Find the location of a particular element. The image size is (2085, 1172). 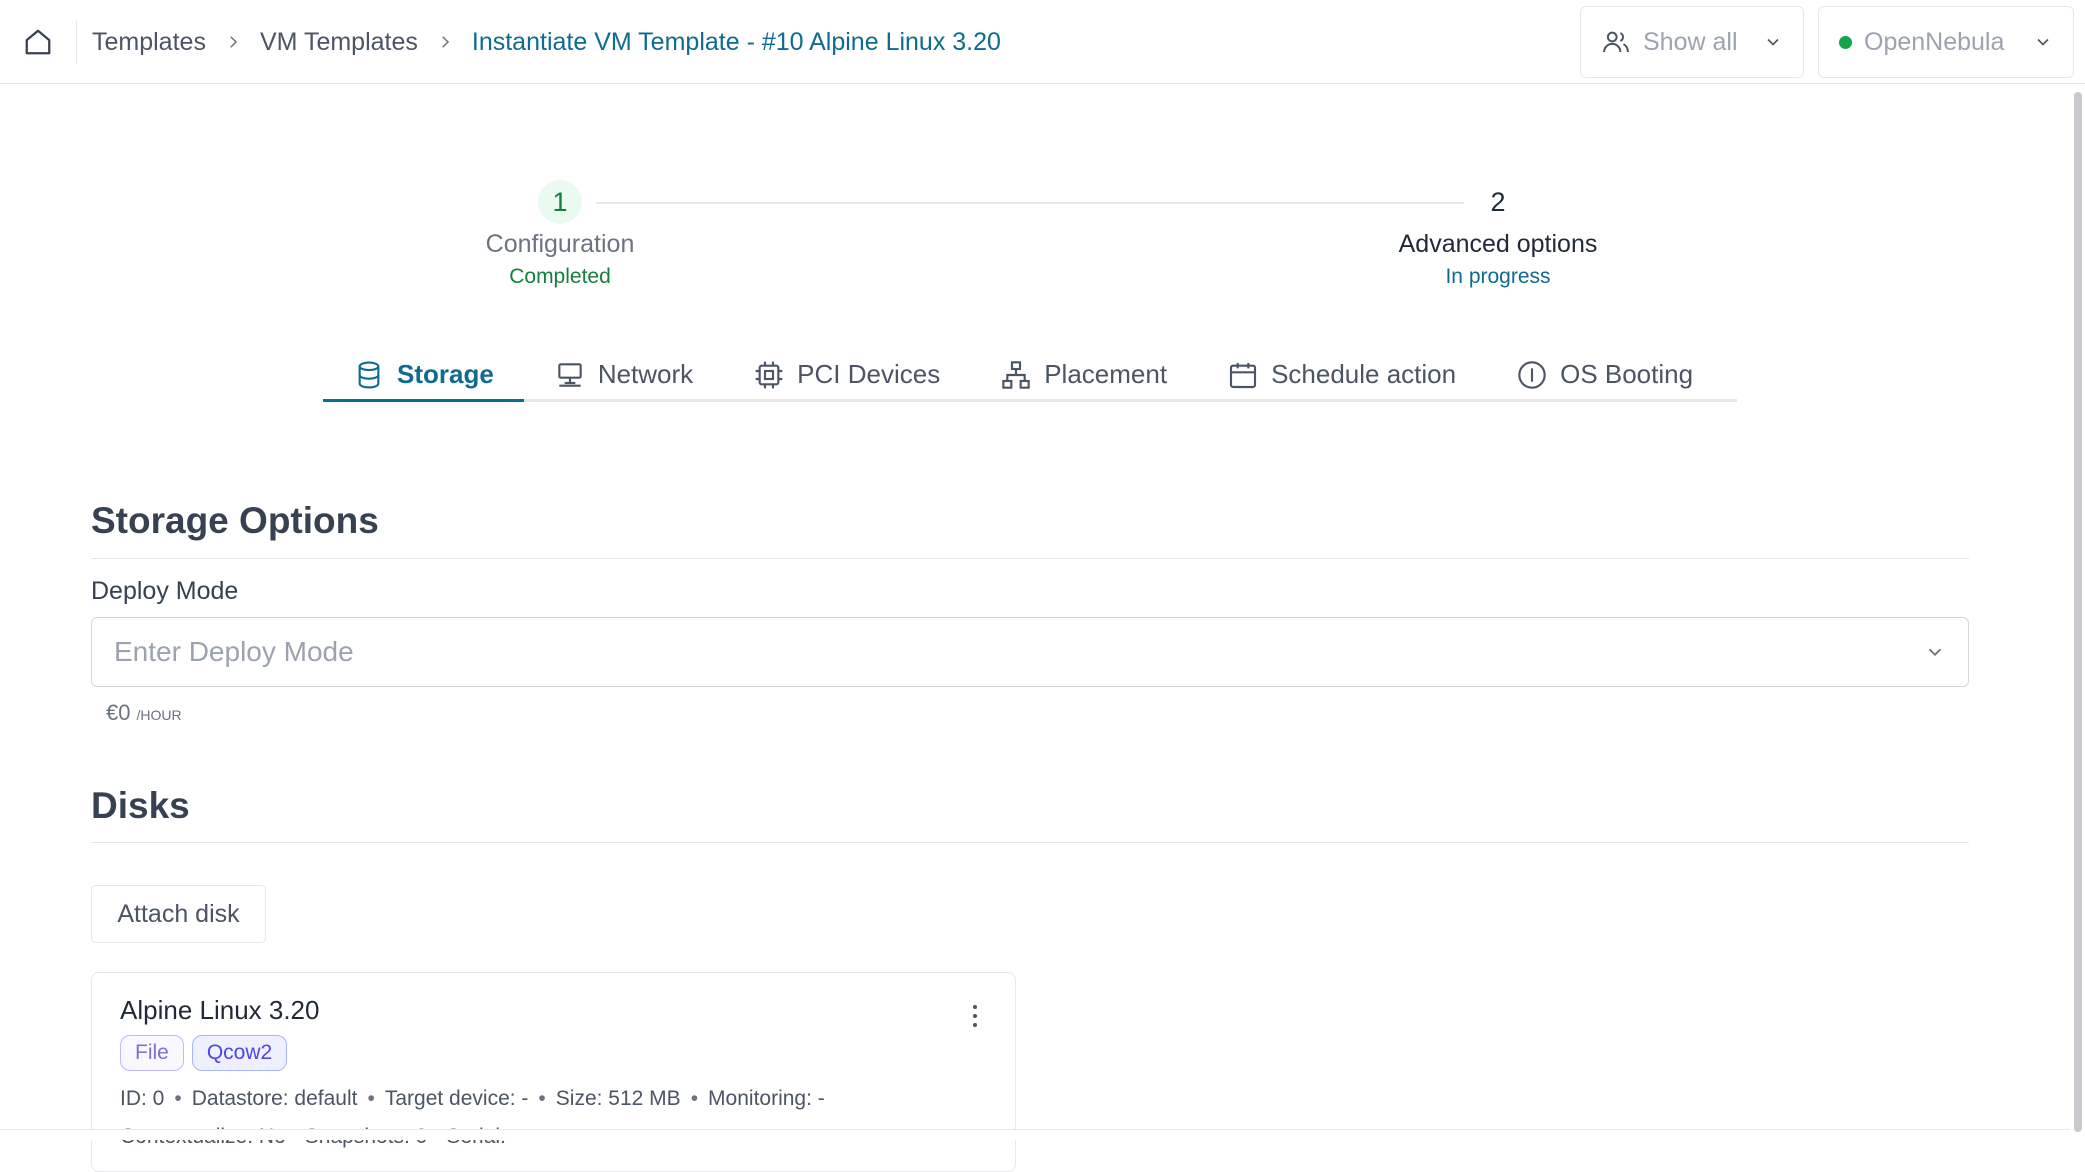

disk-target-device: Target device: - is located at coordinates (456, 1098).